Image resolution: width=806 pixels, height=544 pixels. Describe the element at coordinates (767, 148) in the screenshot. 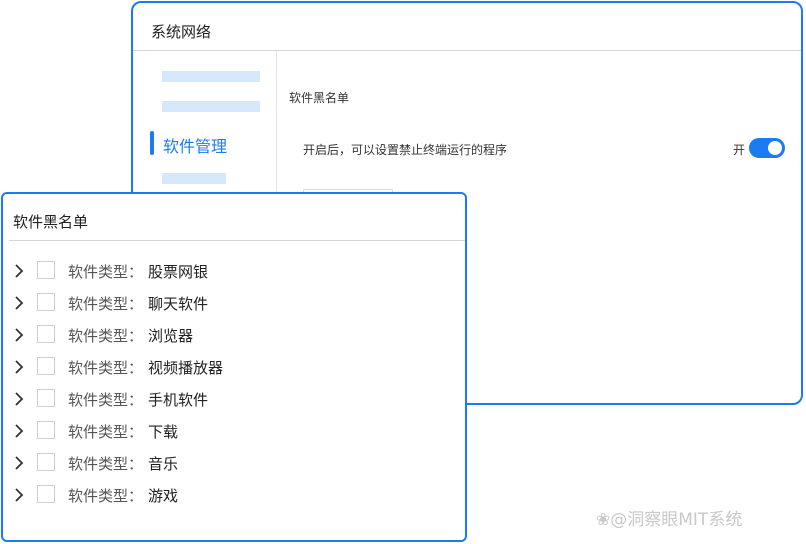

I see `blacklist-toggle` at that location.